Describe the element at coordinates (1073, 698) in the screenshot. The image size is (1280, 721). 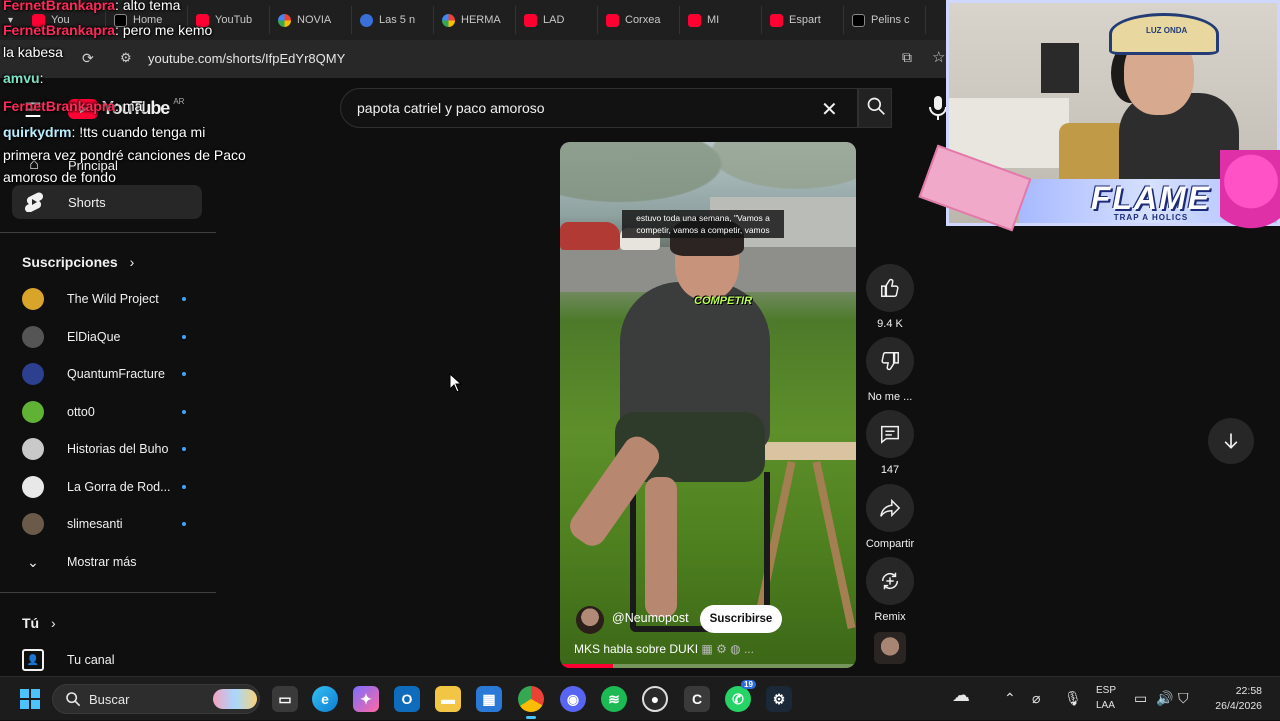
I see `microphone-icon: 🎙` at that location.